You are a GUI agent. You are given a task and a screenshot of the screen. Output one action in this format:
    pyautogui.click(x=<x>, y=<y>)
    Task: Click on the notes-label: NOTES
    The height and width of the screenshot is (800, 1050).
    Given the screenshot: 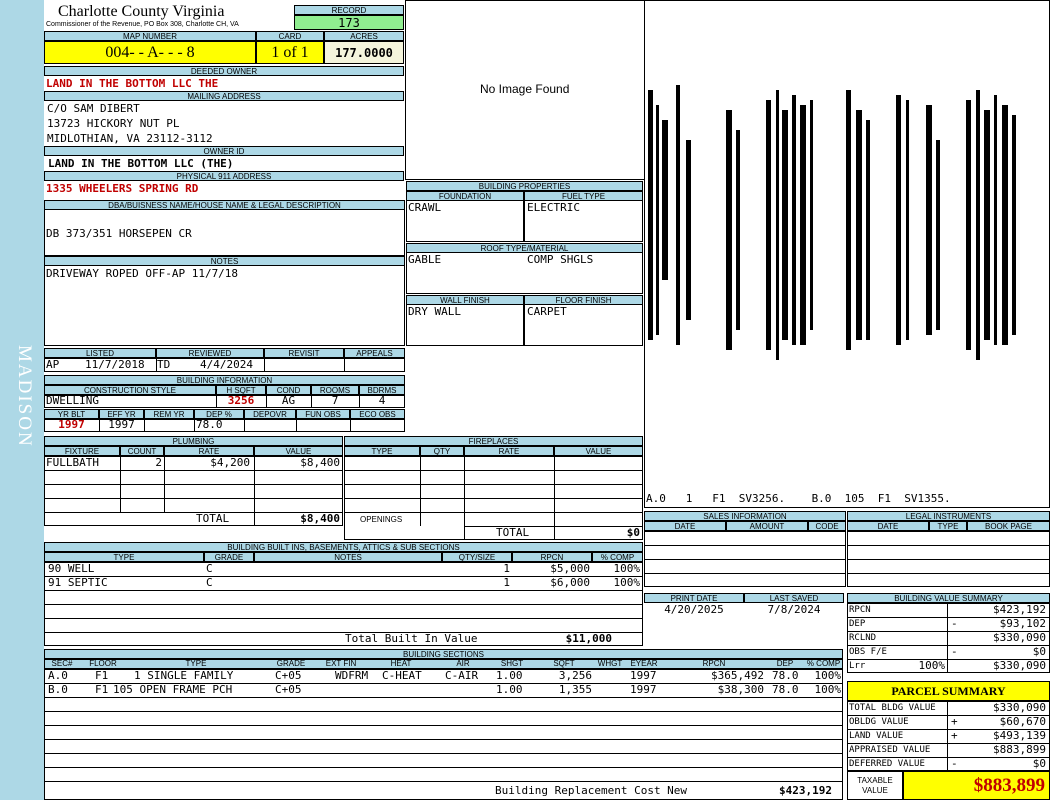 What is the action you would take?
    pyautogui.click(x=224, y=261)
    